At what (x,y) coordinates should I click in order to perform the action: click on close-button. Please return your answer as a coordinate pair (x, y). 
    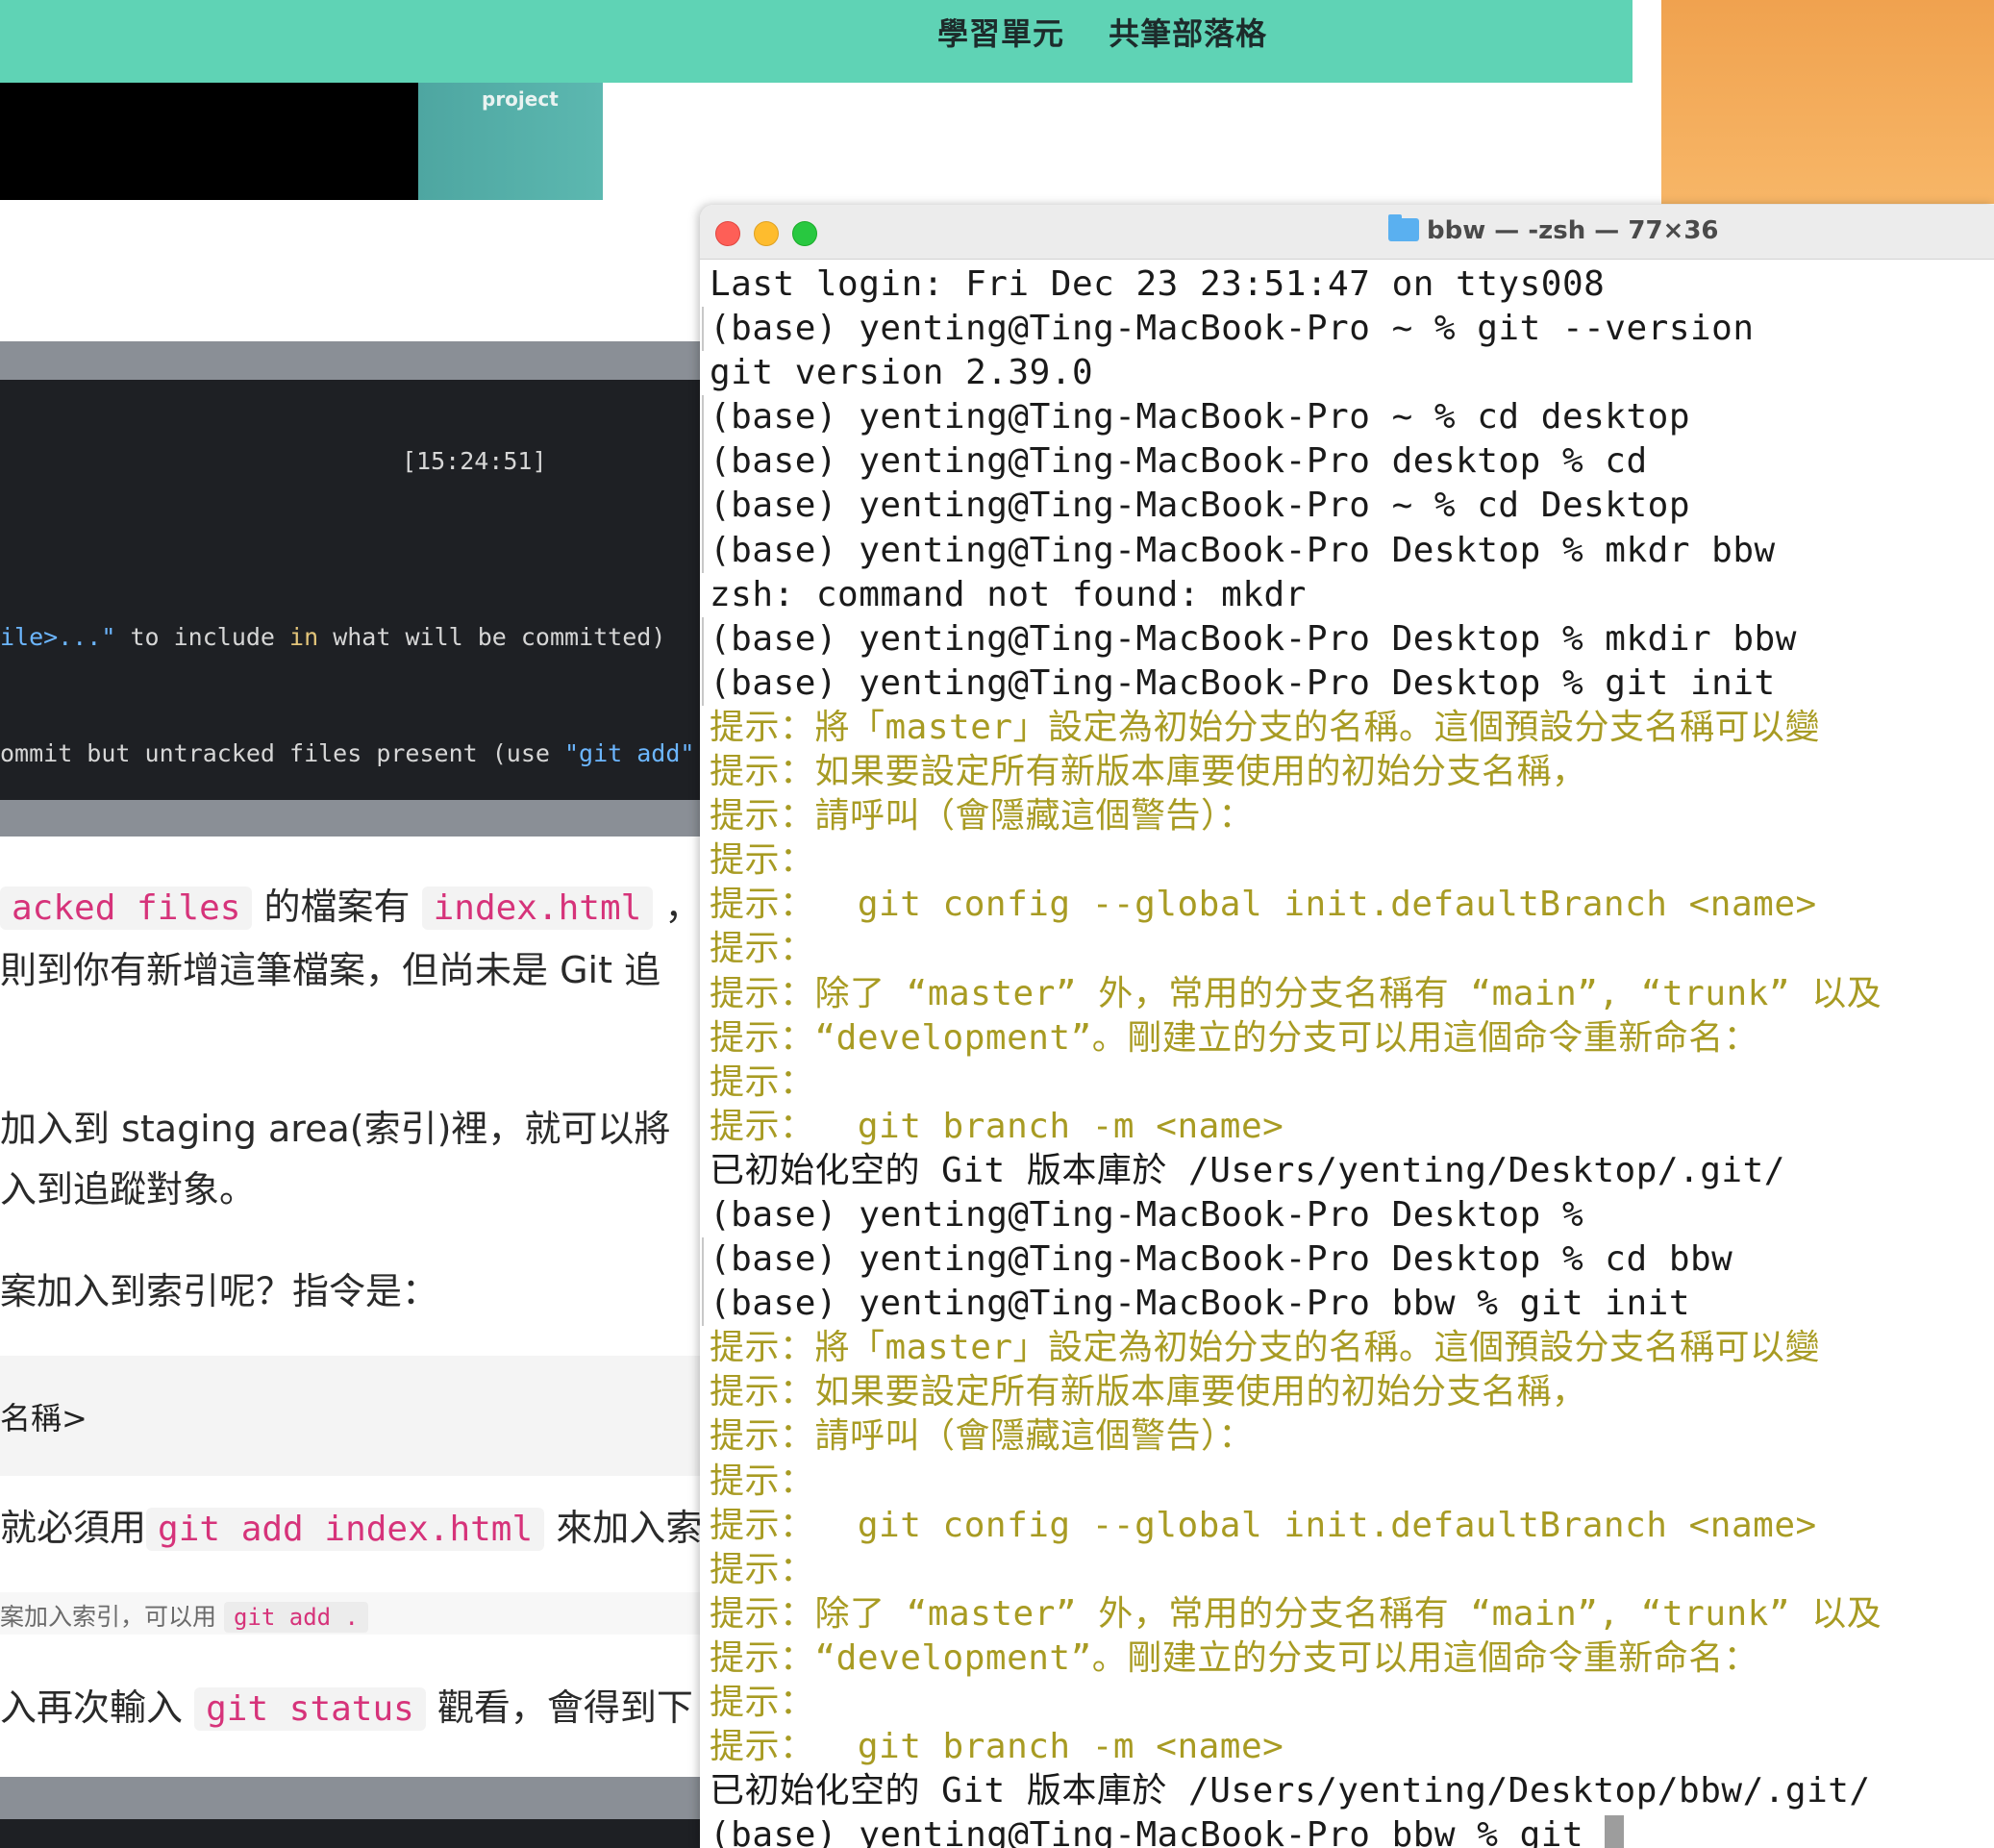
    Looking at the image, I should click on (727, 233).